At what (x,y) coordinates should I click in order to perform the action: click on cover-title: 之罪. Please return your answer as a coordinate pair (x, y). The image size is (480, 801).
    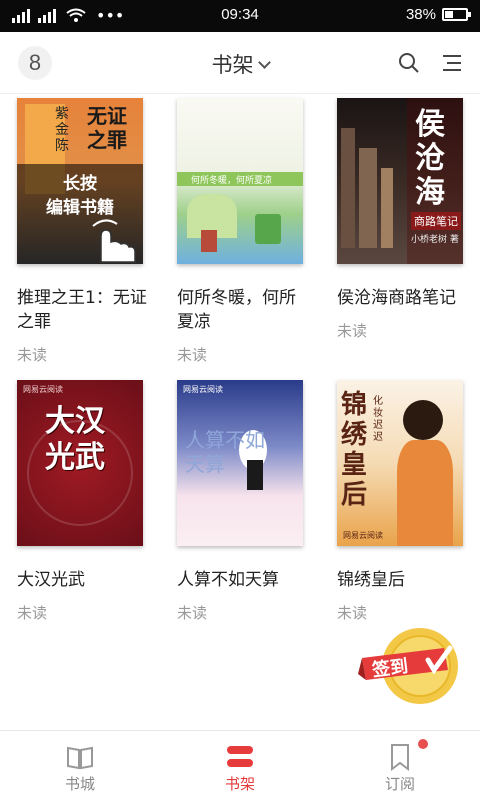
    Looking at the image, I should click on (107, 140).